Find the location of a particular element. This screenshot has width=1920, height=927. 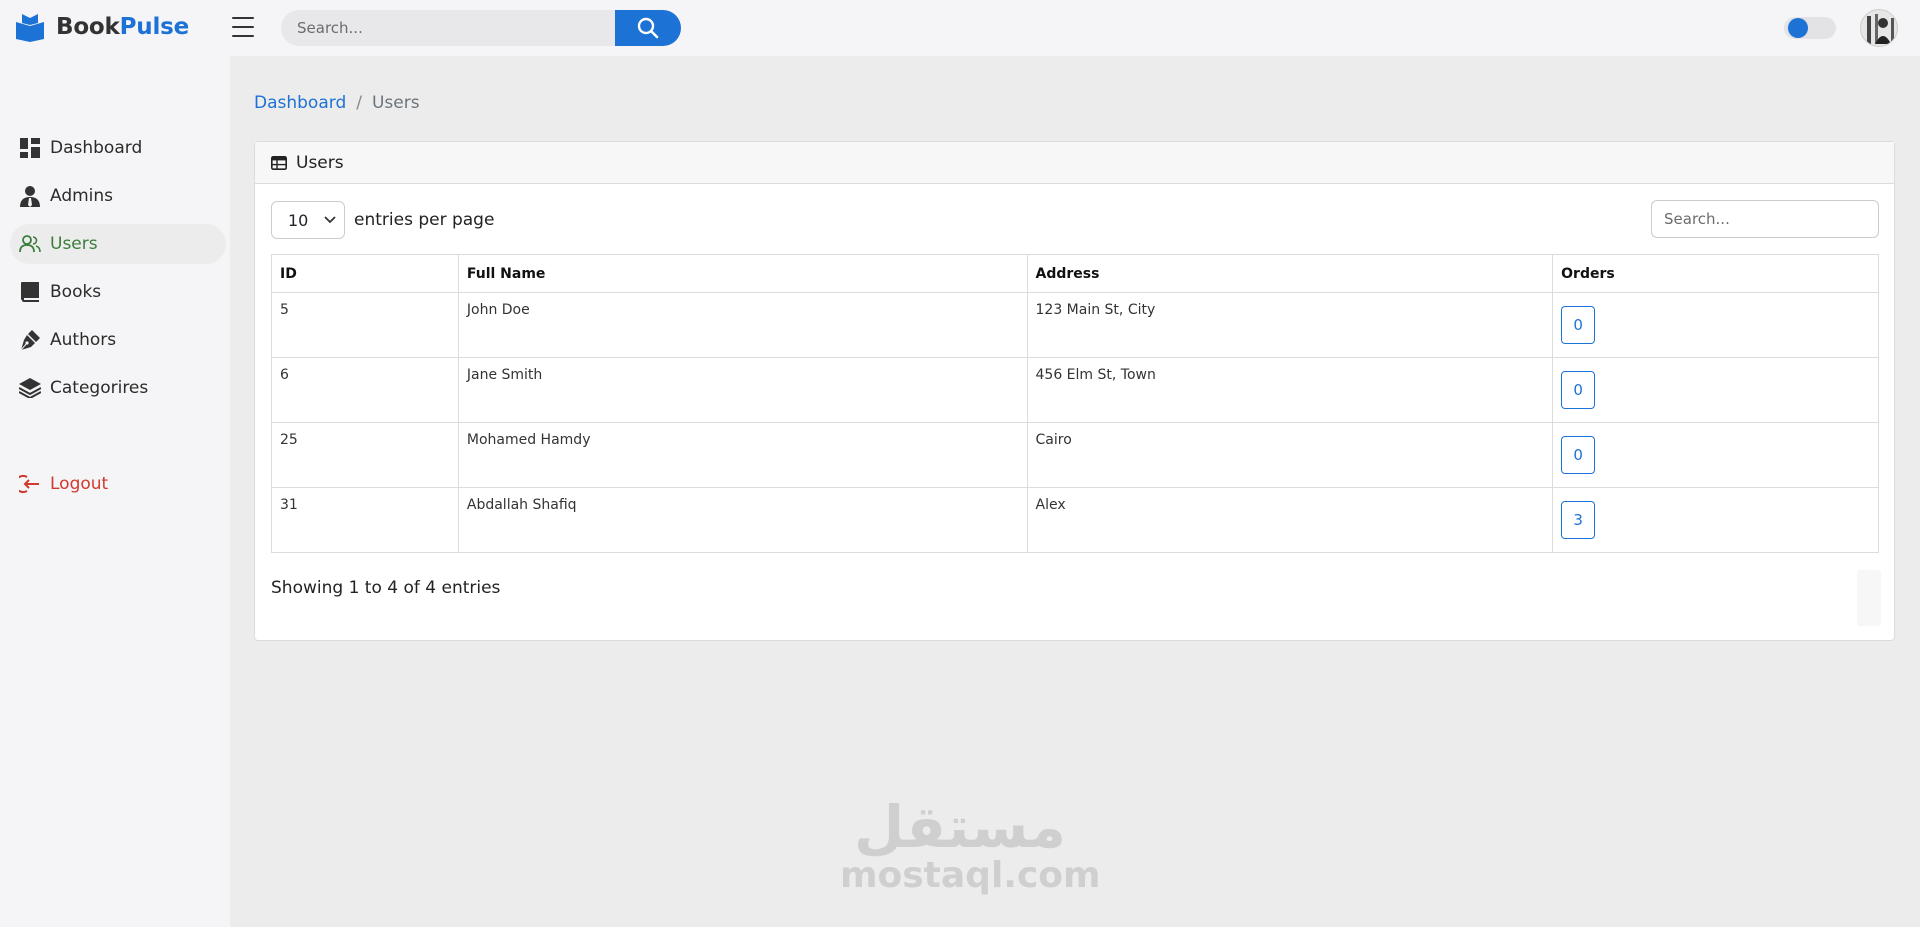

sidebar-item-label: Logout is located at coordinates (79, 484).